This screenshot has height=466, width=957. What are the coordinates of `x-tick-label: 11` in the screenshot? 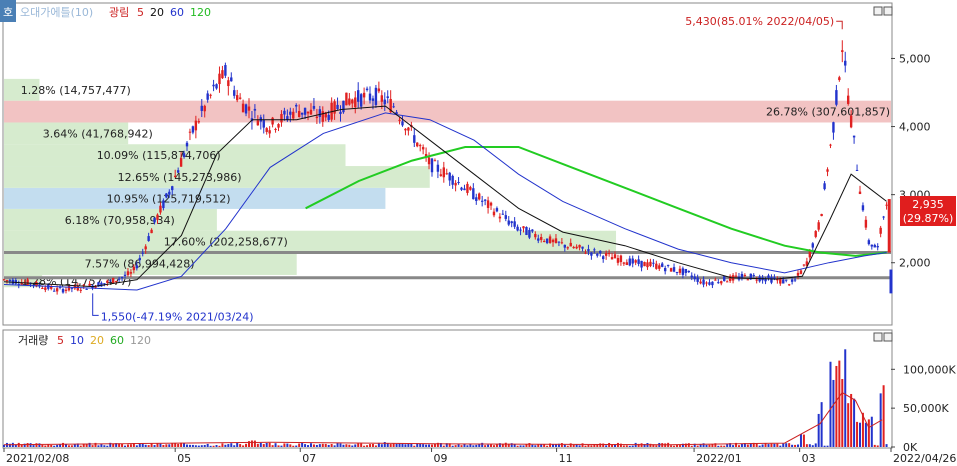 It's located at (566, 458).